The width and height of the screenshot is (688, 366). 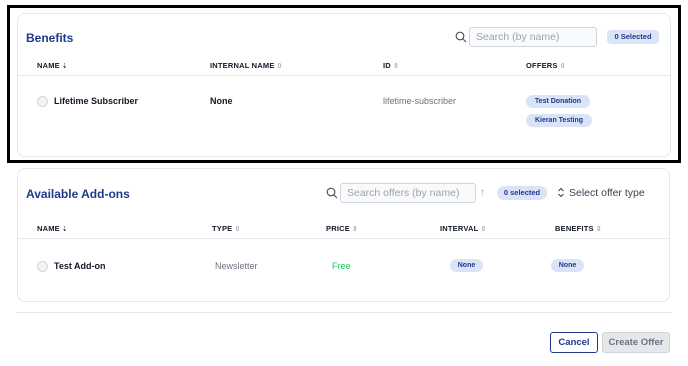 I want to click on offer-type-select: Select offer type, so click(x=607, y=193).